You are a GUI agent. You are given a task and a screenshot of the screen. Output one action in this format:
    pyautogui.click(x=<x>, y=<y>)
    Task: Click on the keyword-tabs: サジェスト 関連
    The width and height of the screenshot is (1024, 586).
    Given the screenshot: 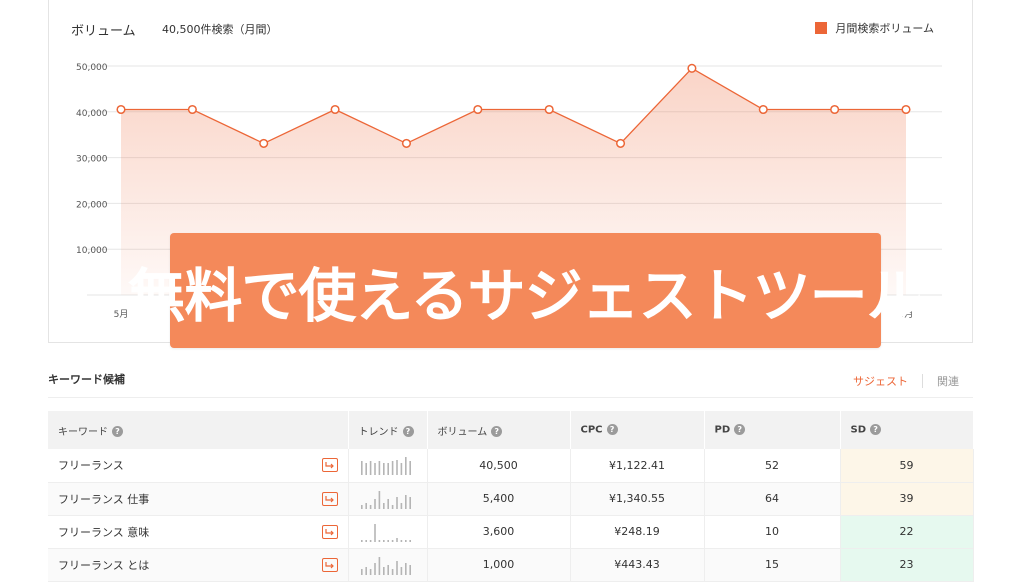 What is the action you would take?
    pyautogui.click(x=906, y=381)
    